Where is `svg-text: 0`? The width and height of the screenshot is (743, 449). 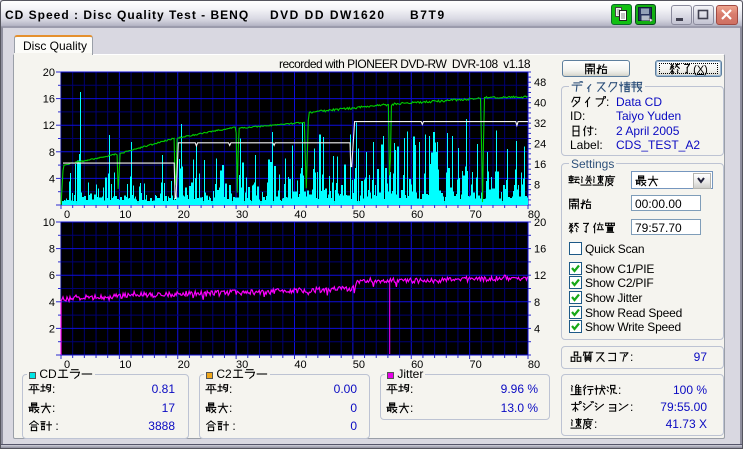 svg-text: 0 is located at coordinates (67, 215).